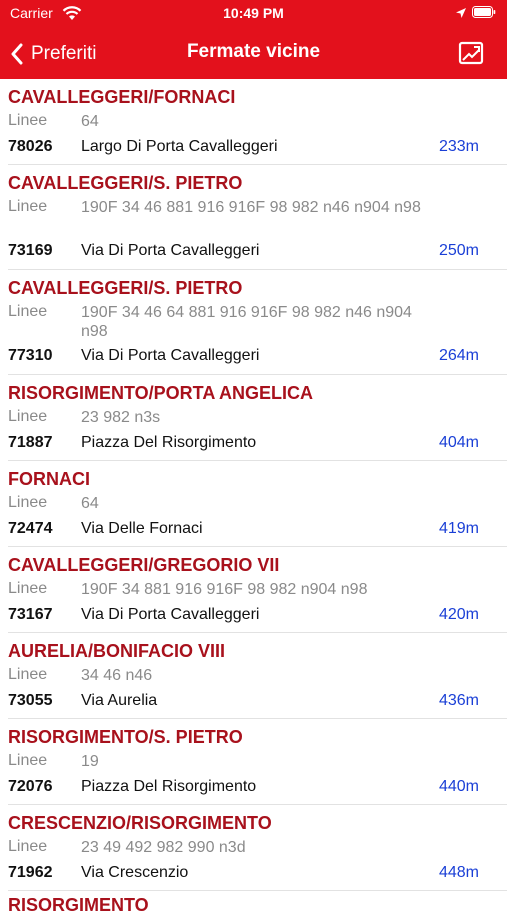 The image size is (507, 916). I want to click on stop-distance: 440m, so click(458, 786).